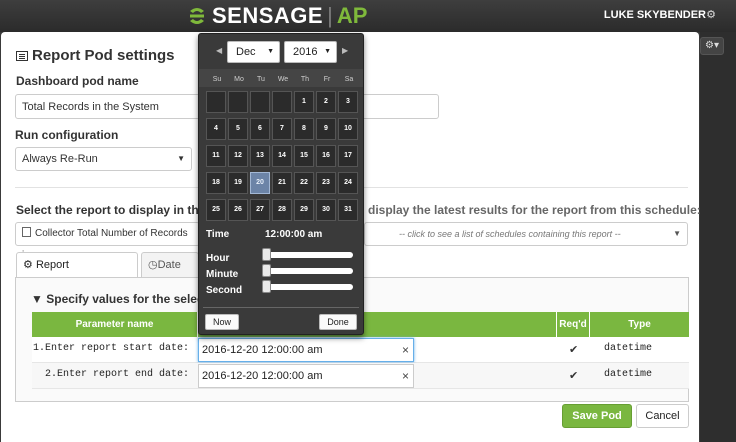  Describe the element at coordinates (326, 183) in the screenshot. I see `calendar-day: 23` at that location.